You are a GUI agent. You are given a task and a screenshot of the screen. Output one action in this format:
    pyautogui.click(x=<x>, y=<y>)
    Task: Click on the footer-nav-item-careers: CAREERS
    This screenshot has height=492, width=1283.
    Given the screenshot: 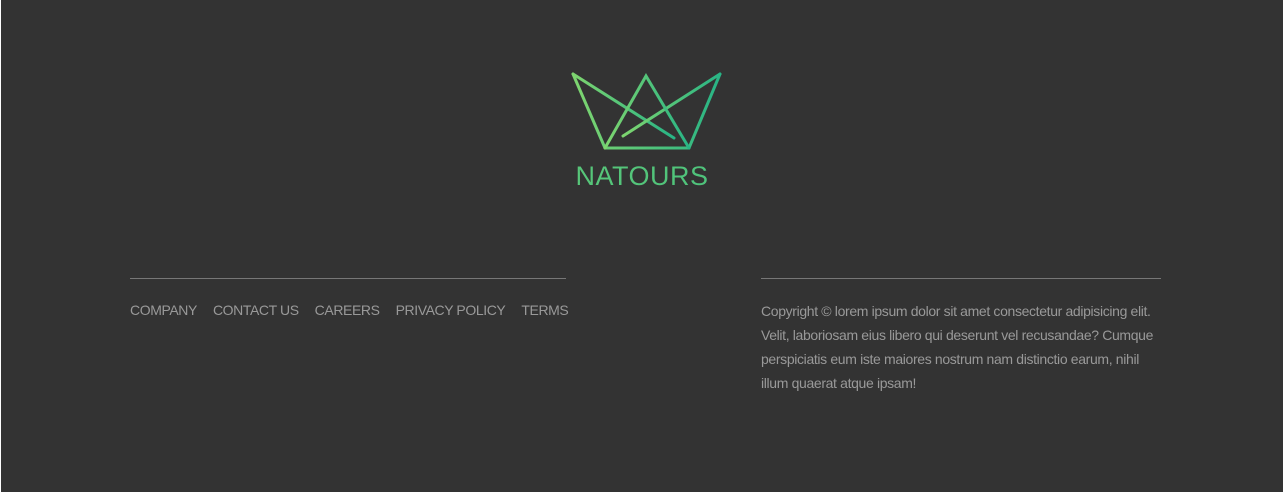 What is the action you would take?
    pyautogui.click(x=347, y=310)
    